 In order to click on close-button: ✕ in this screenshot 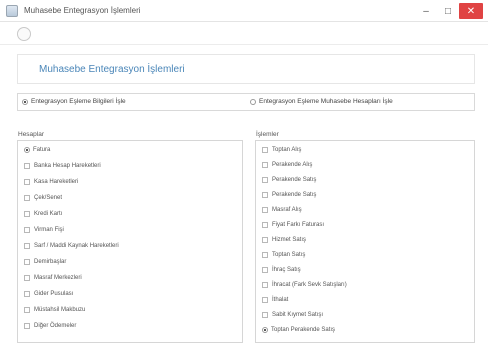, I will do `click(471, 11)`.